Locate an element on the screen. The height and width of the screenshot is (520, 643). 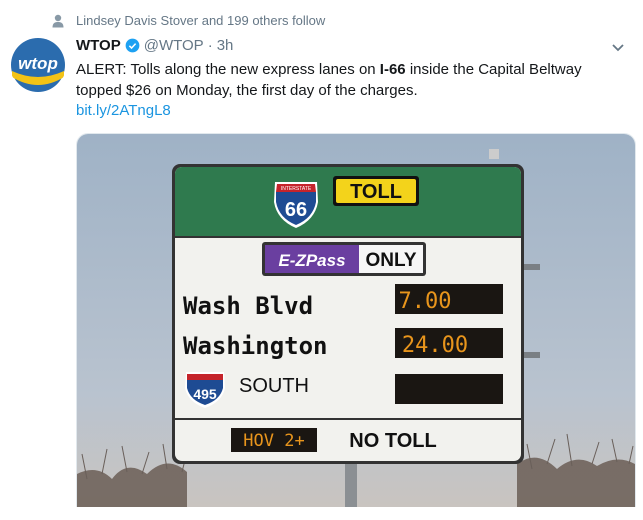
price-wash-blvd: 7.00 is located at coordinates (425, 301).